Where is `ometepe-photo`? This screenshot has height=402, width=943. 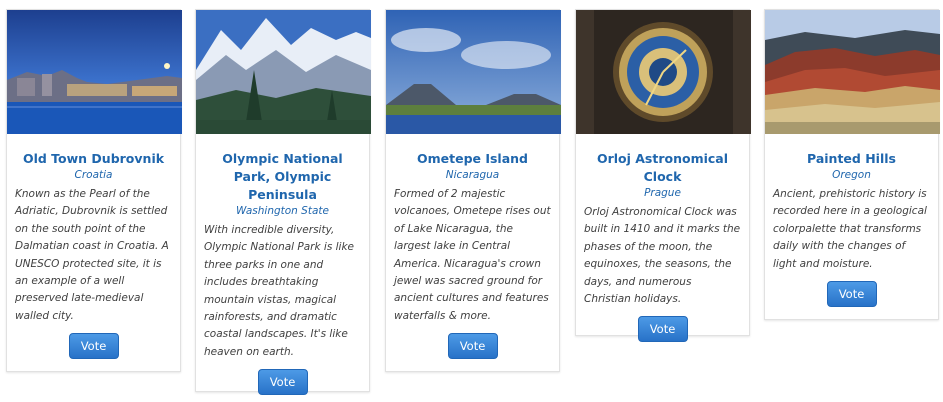 ometepe-photo is located at coordinates (473, 72).